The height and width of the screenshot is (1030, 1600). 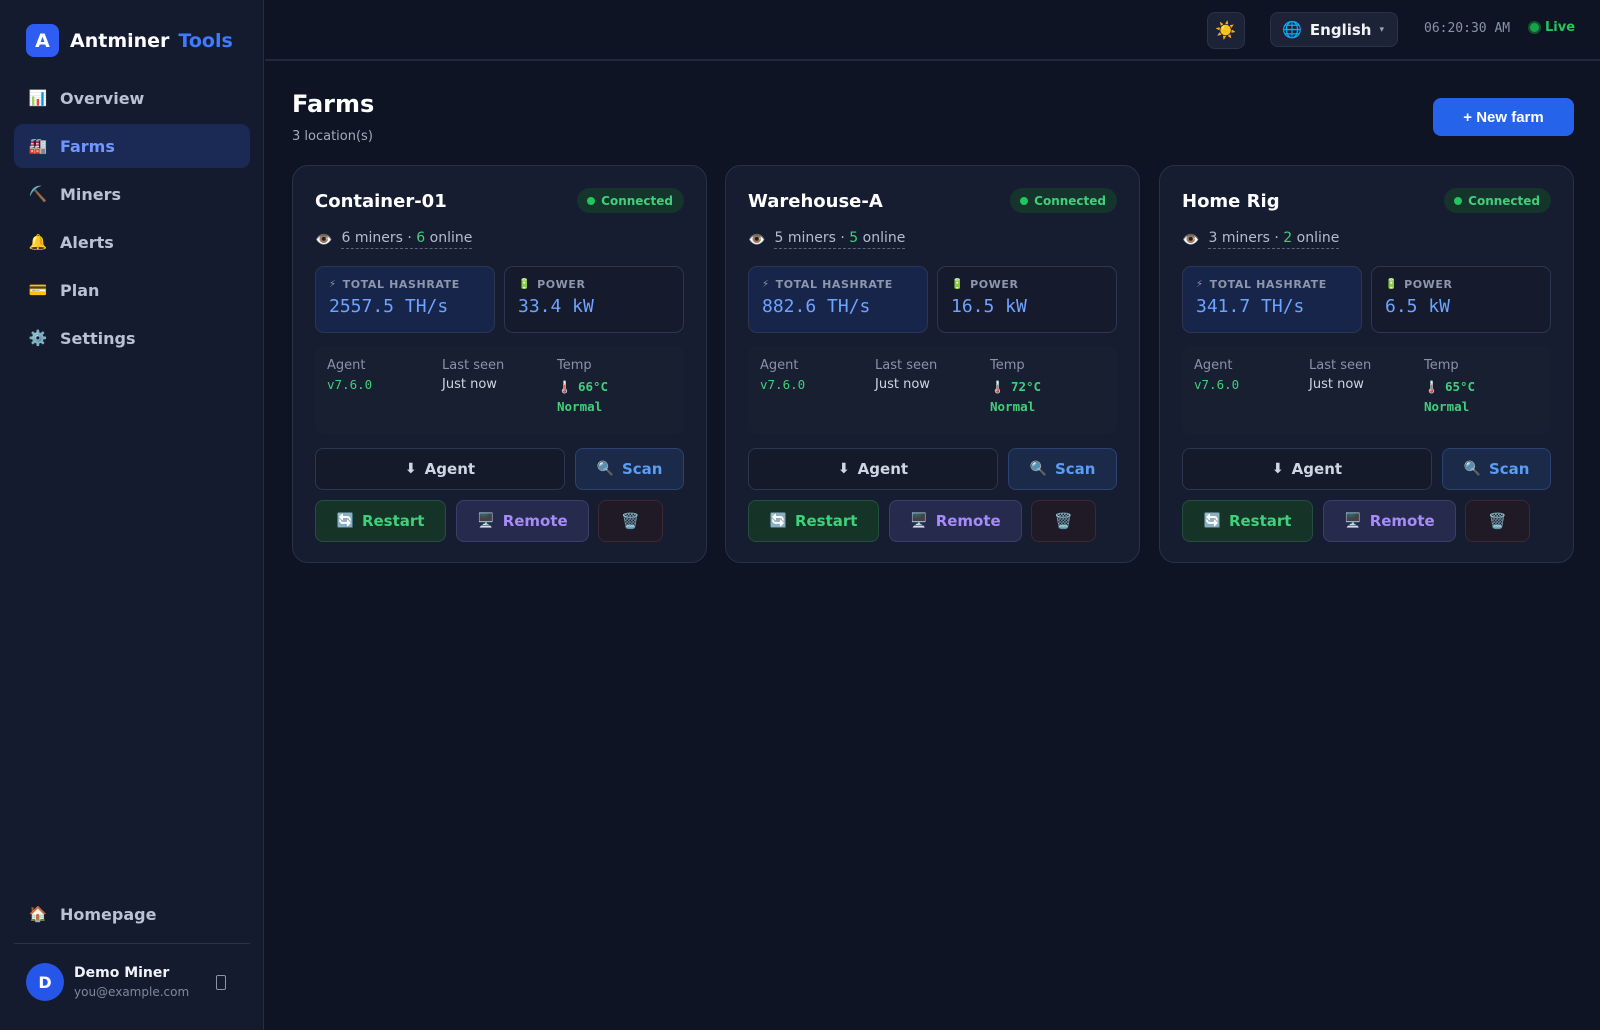 I want to click on sidebar-item-overview: 📊 Overview, so click(x=132, y=98).